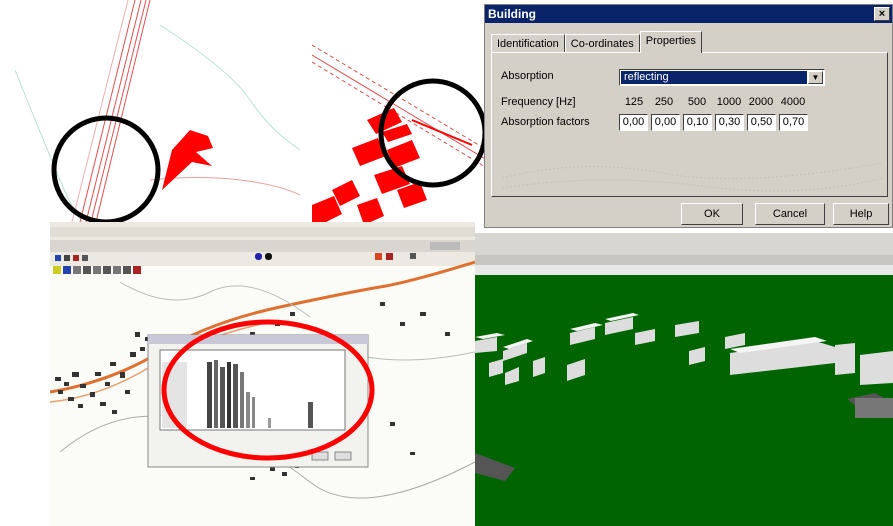 This screenshot has width=893, height=526. What do you see at coordinates (815, 77) in the screenshot?
I see `chevron-down-icon: ▼` at bounding box center [815, 77].